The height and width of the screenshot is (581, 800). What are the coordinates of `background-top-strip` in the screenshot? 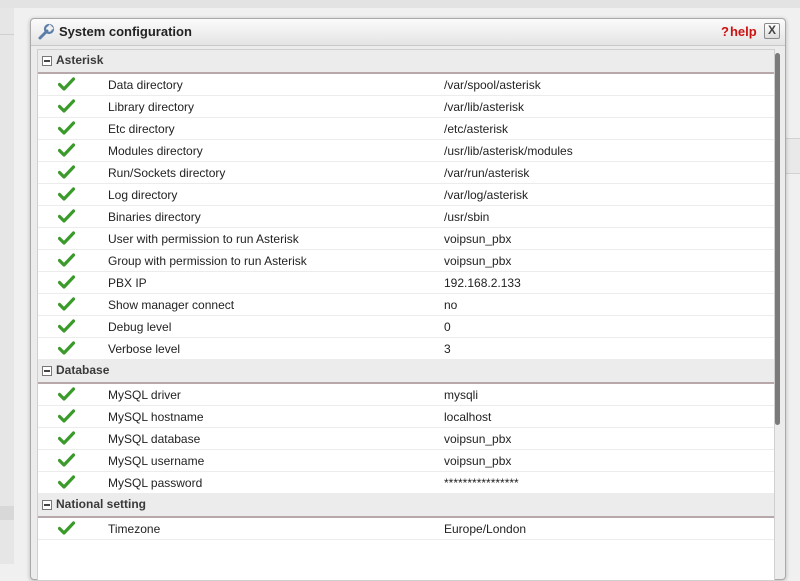 It's located at (400, 4).